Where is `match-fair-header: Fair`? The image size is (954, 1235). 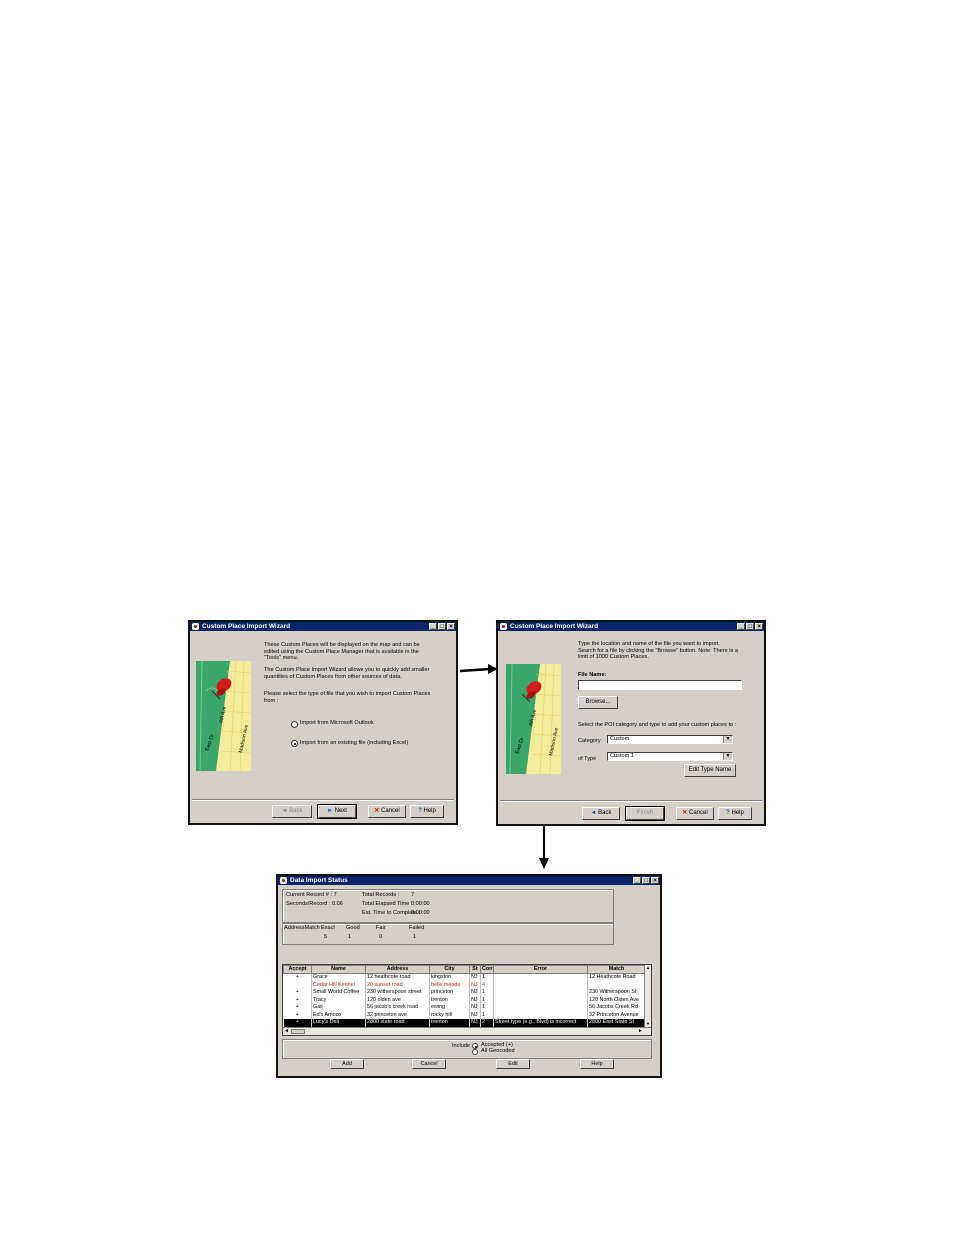 match-fair-header: Fair is located at coordinates (381, 928).